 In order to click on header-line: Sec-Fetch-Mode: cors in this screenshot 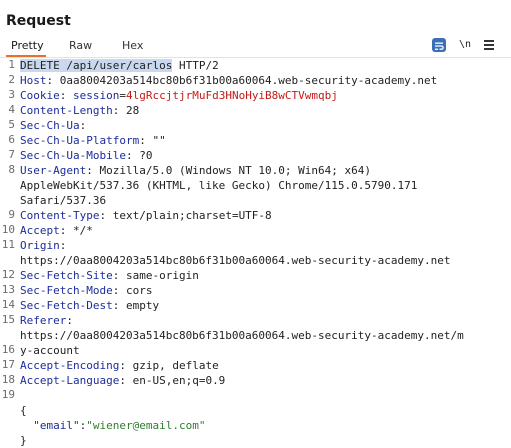, I will do `click(86, 290)`.